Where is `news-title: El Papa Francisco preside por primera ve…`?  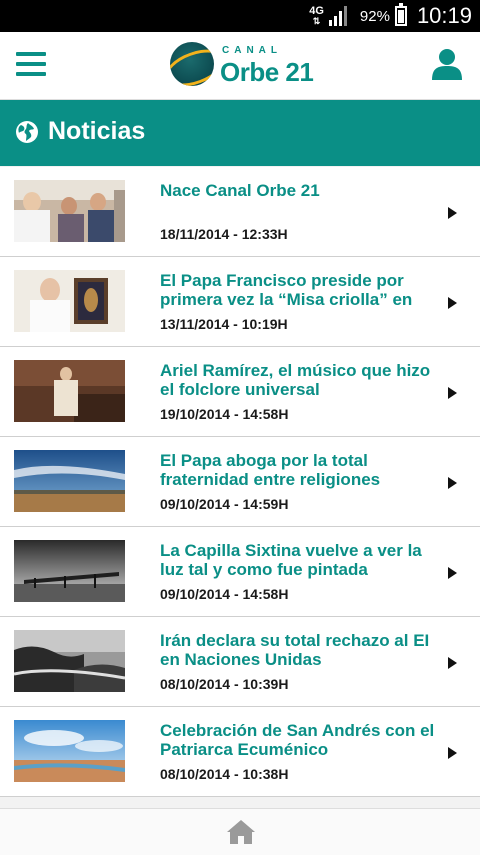
news-title: El Papa Francisco preside por primera ve… is located at coordinates (286, 290).